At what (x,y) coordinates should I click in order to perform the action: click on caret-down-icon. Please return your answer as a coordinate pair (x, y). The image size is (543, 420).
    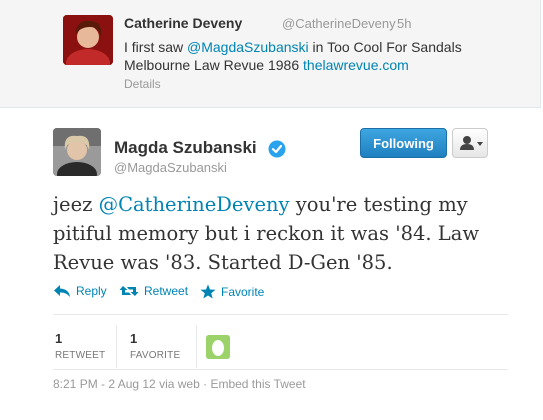
    Looking at the image, I should click on (480, 144).